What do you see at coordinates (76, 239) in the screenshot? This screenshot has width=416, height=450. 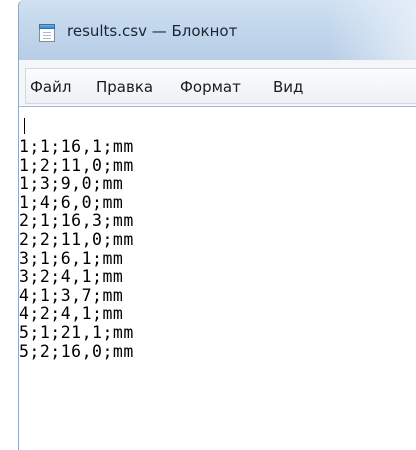 I see `text-line: 2;2;11,0;mm` at bounding box center [76, 239].